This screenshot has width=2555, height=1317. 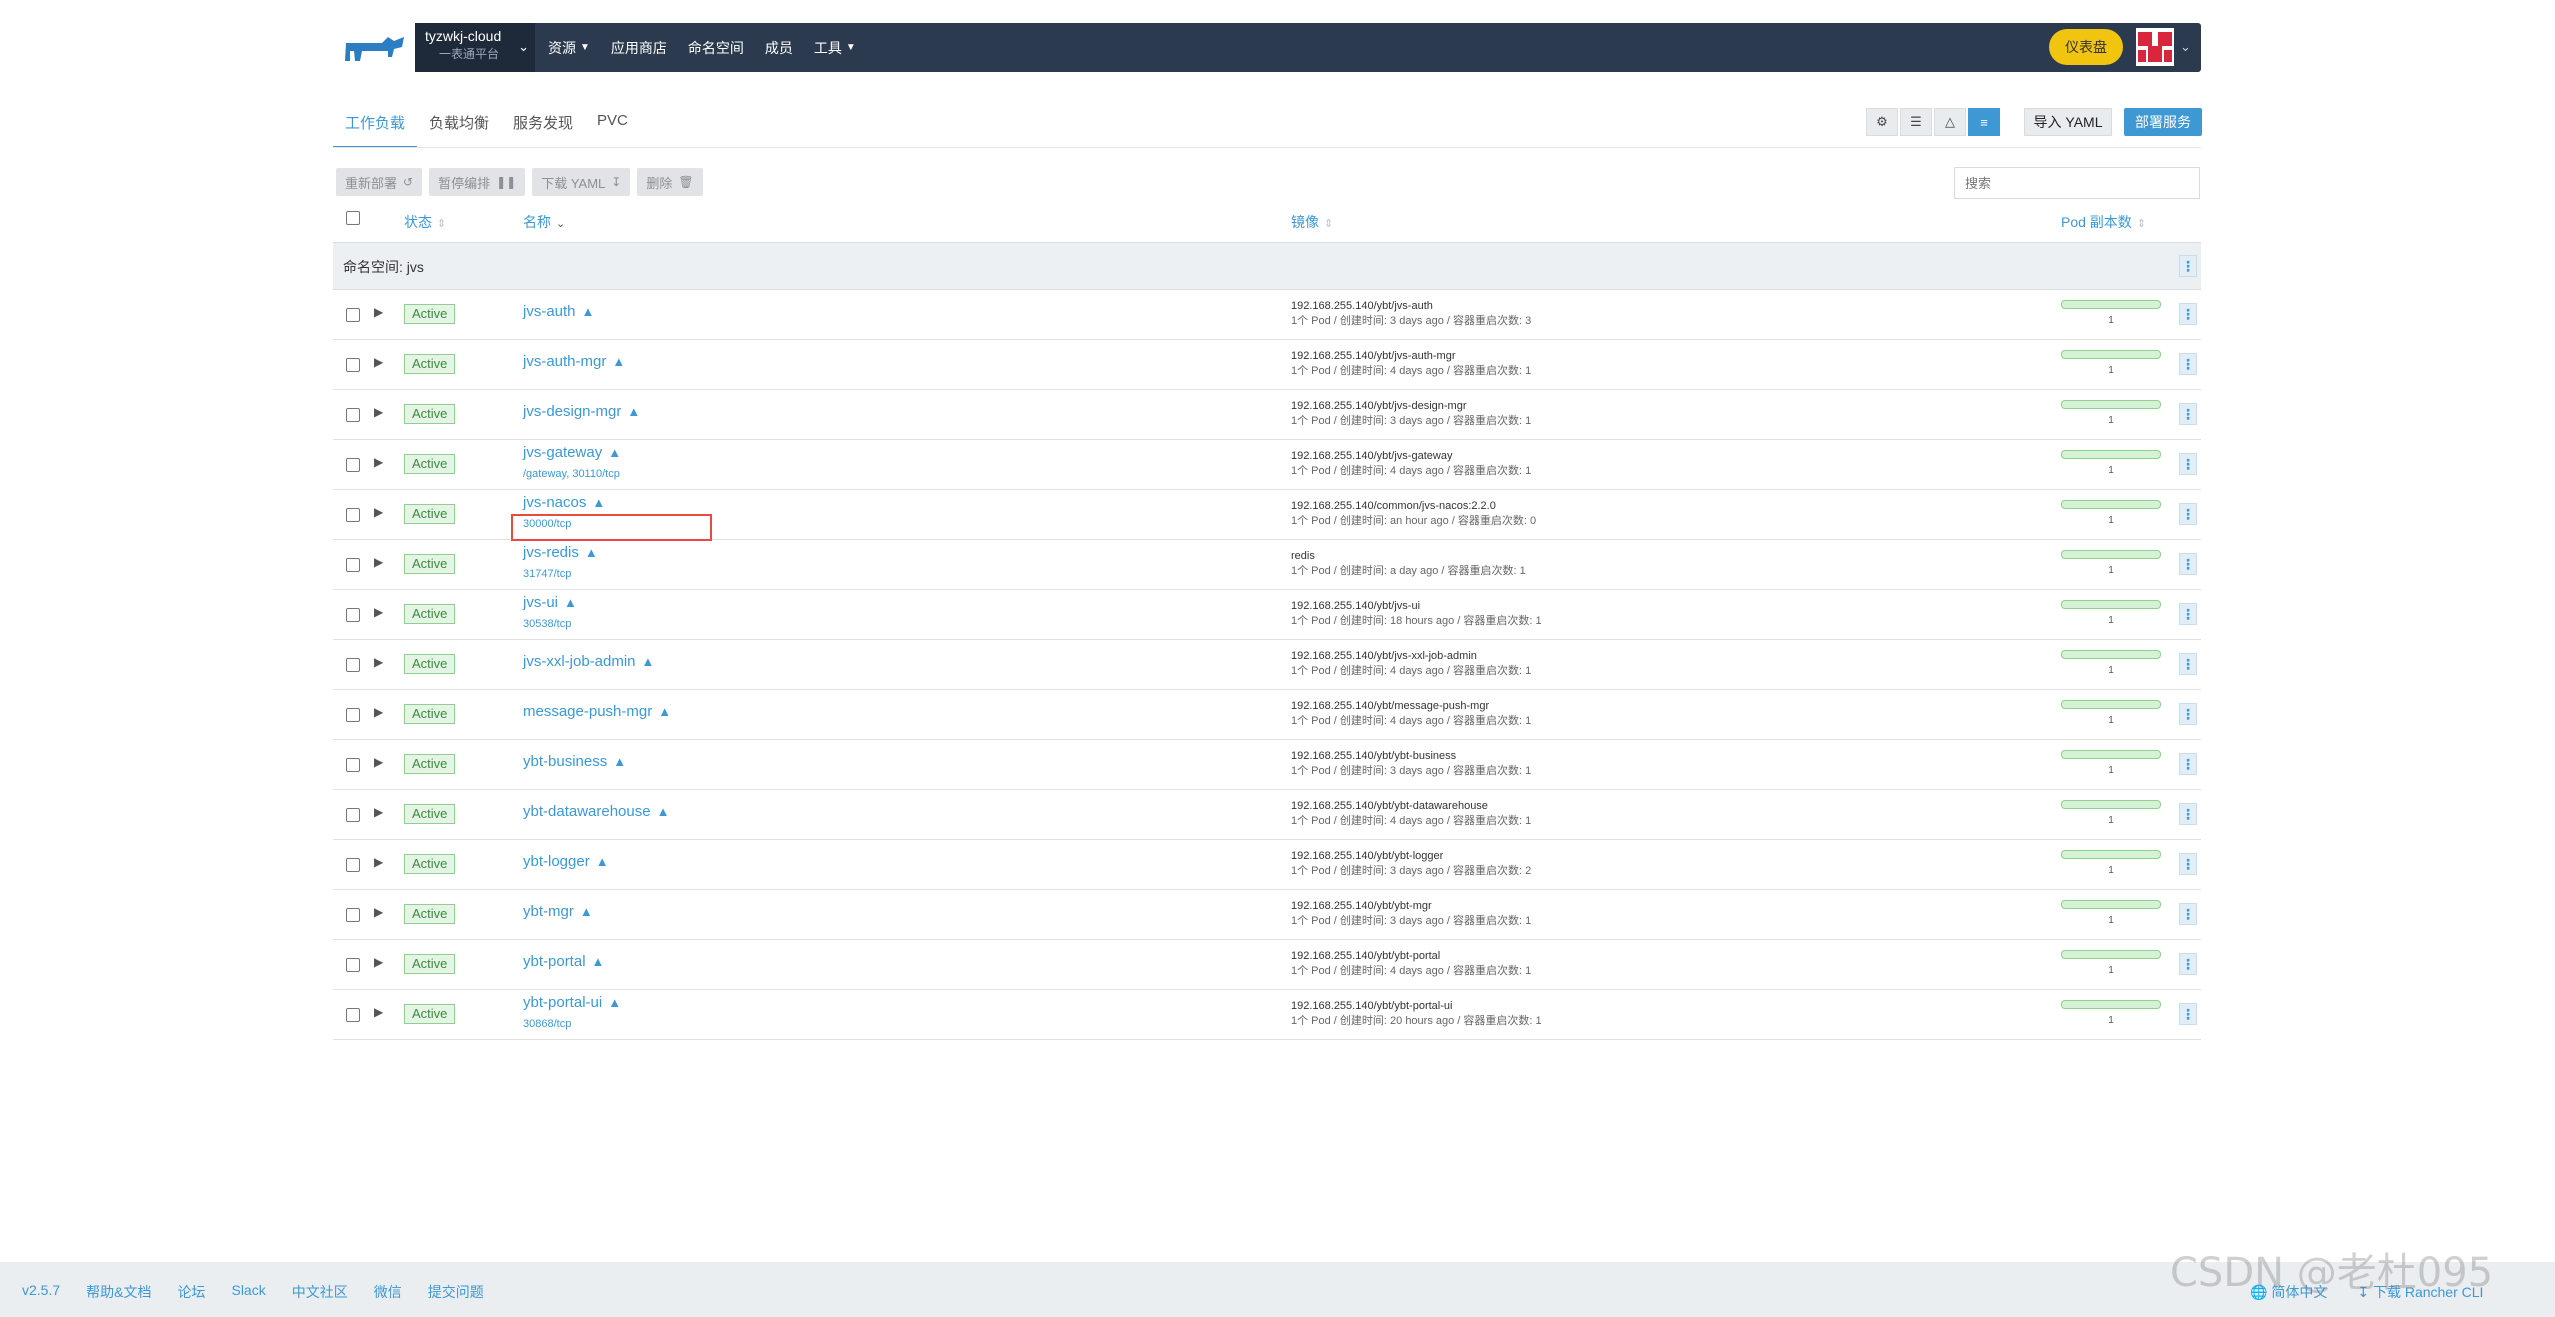 I want to click on workload-name-link: message-push-mgr ▲, so click(x=597, y=711).